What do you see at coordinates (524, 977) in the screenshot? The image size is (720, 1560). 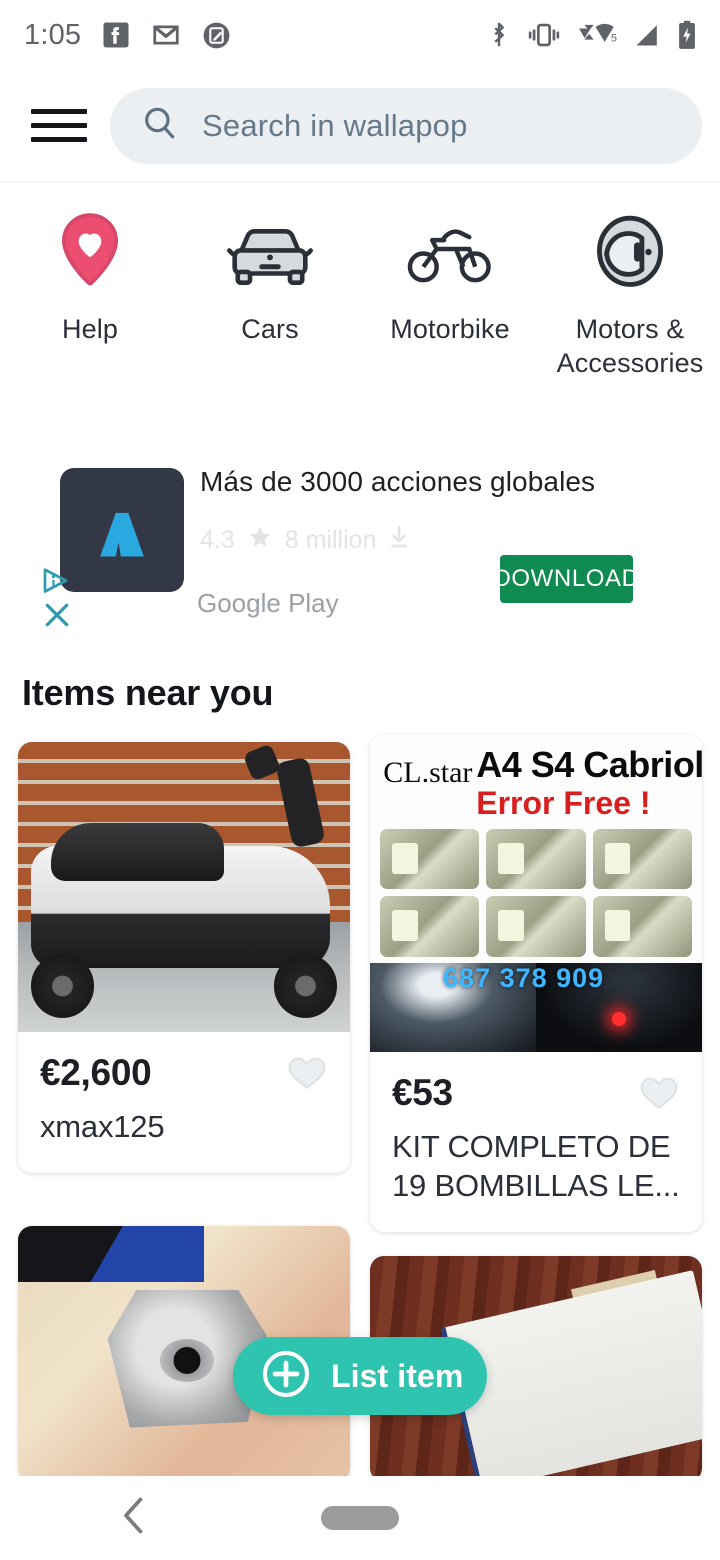 I see `photo-phone-text: 687 378 909` at bounding box center [524, 977].